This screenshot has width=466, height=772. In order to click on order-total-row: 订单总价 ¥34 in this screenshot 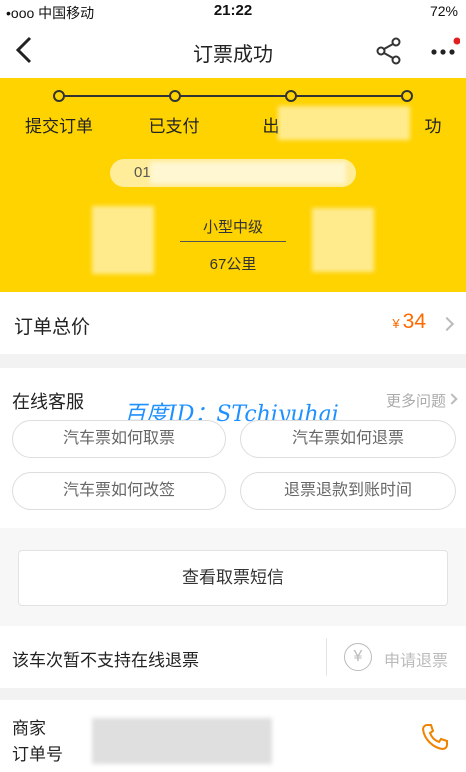, I will do `click(233, 323)`.